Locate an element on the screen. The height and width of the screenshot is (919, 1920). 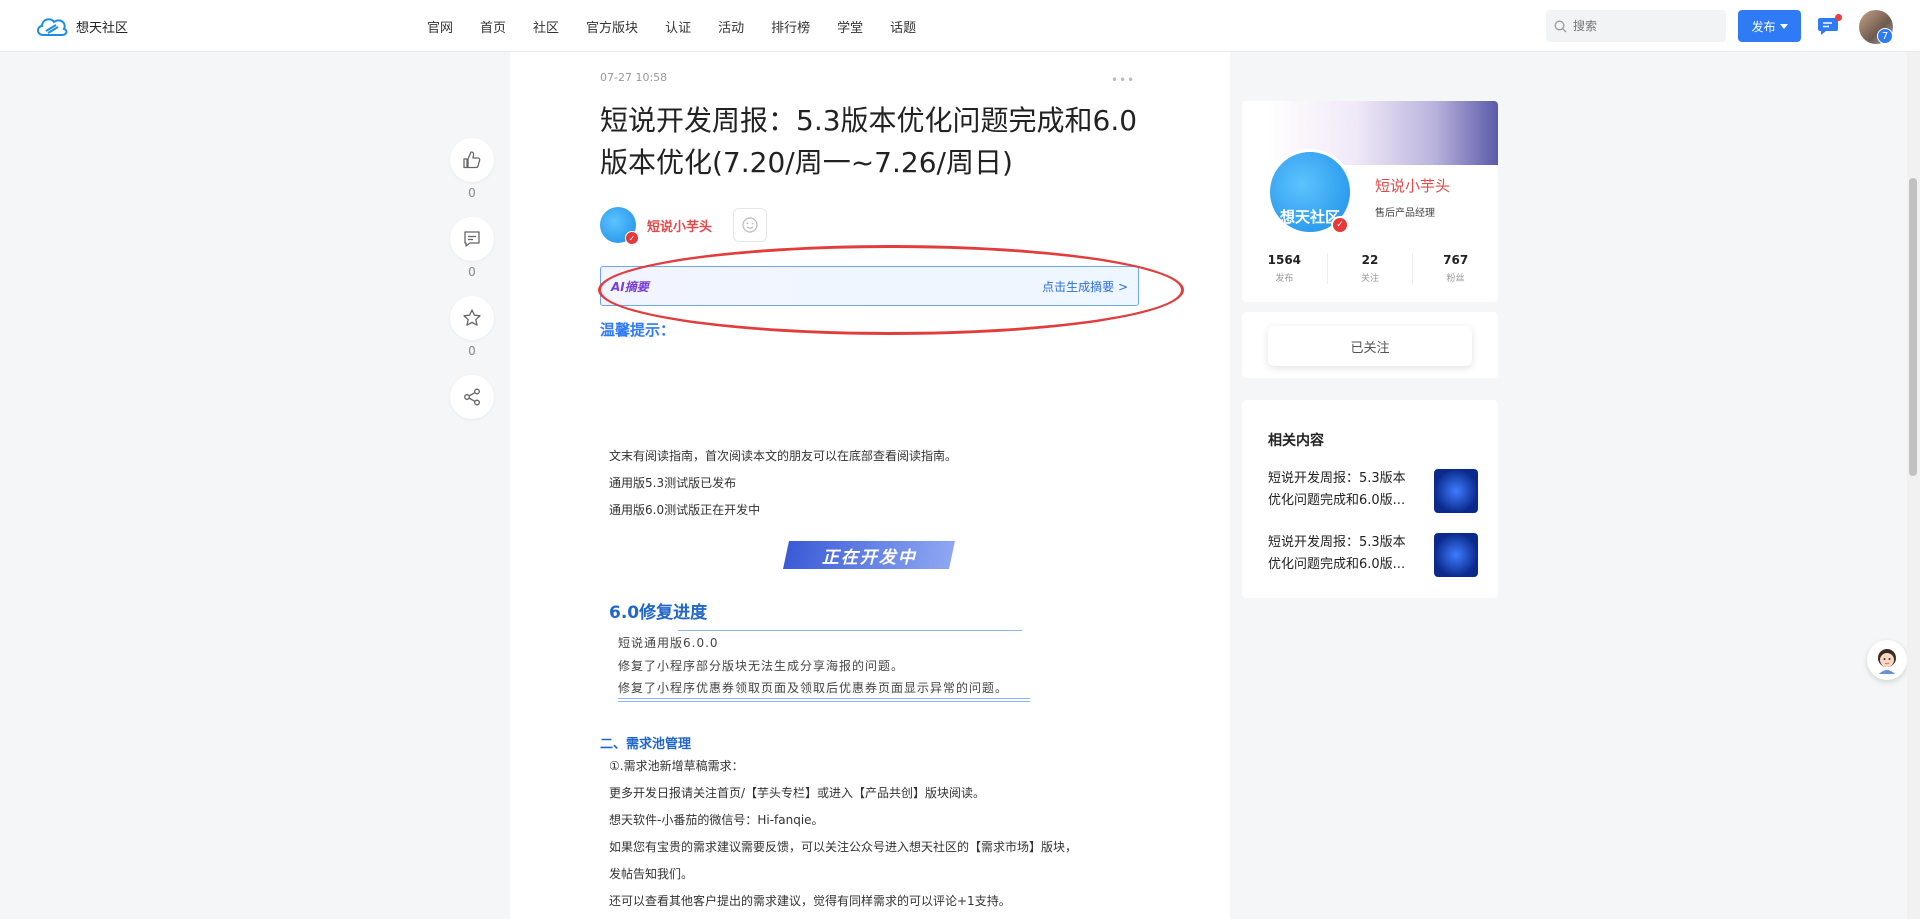
favorite-count: 0 is located at coordinates (472, 351).